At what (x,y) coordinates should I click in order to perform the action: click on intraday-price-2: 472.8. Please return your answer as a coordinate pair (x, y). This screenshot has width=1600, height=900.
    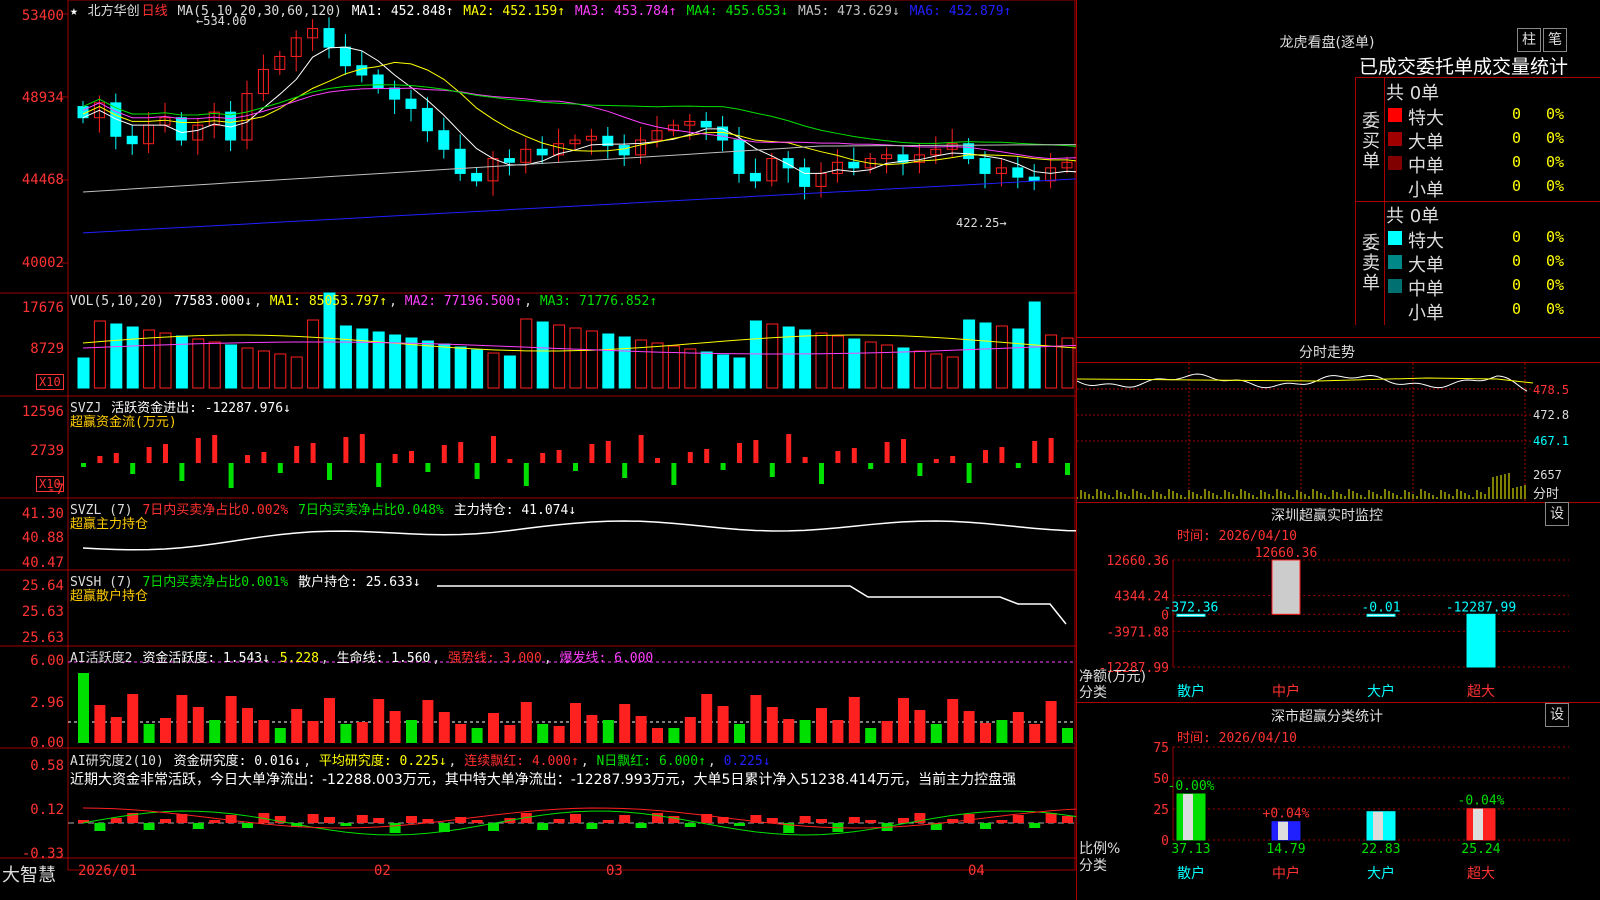
    Looking at the image, I should click on (1551, 415).